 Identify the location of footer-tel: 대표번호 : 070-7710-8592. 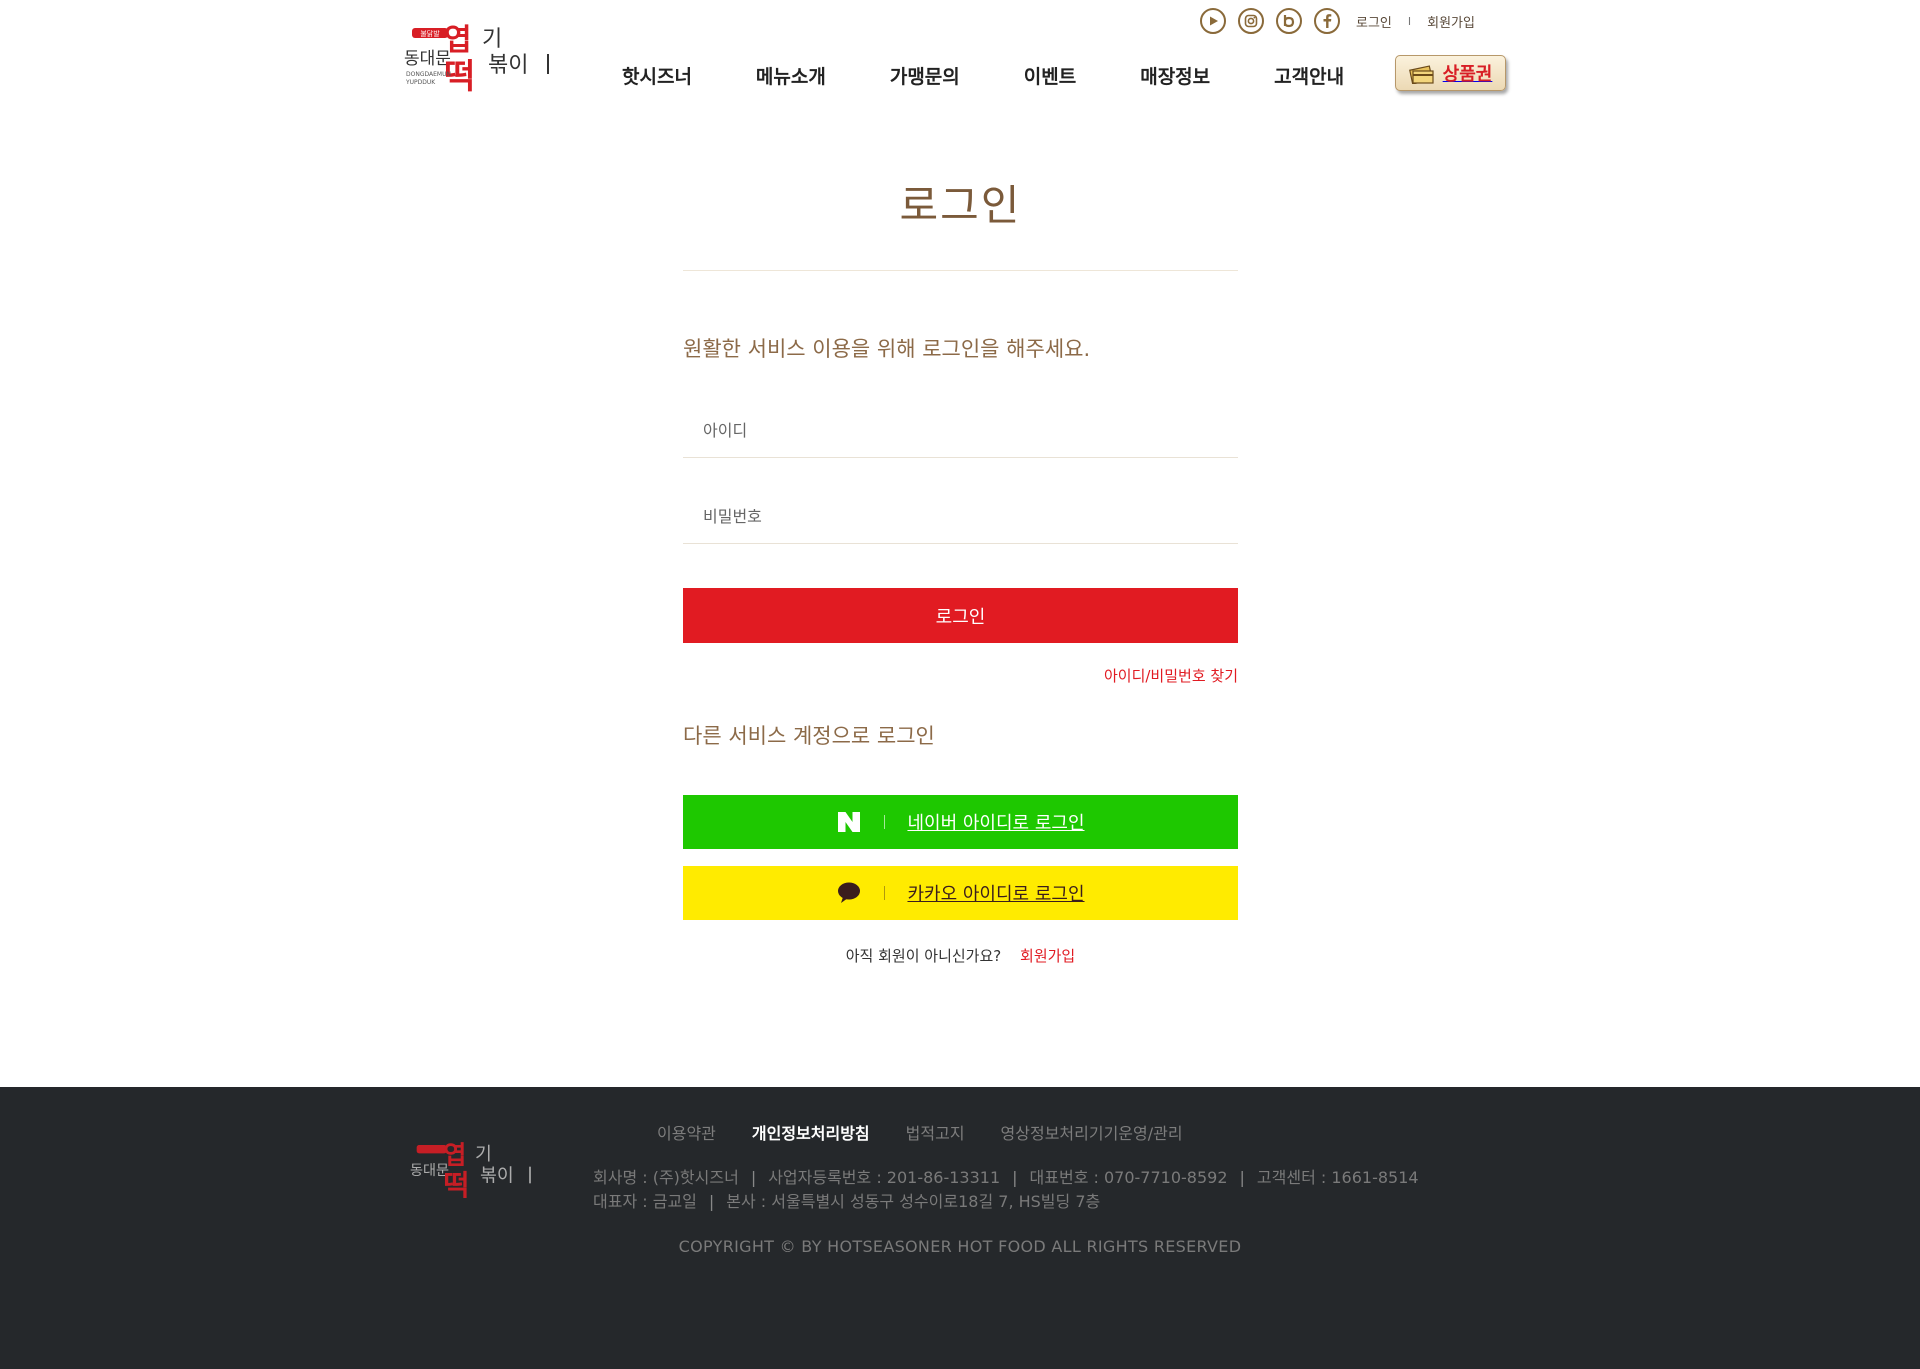
(1128, 1177).